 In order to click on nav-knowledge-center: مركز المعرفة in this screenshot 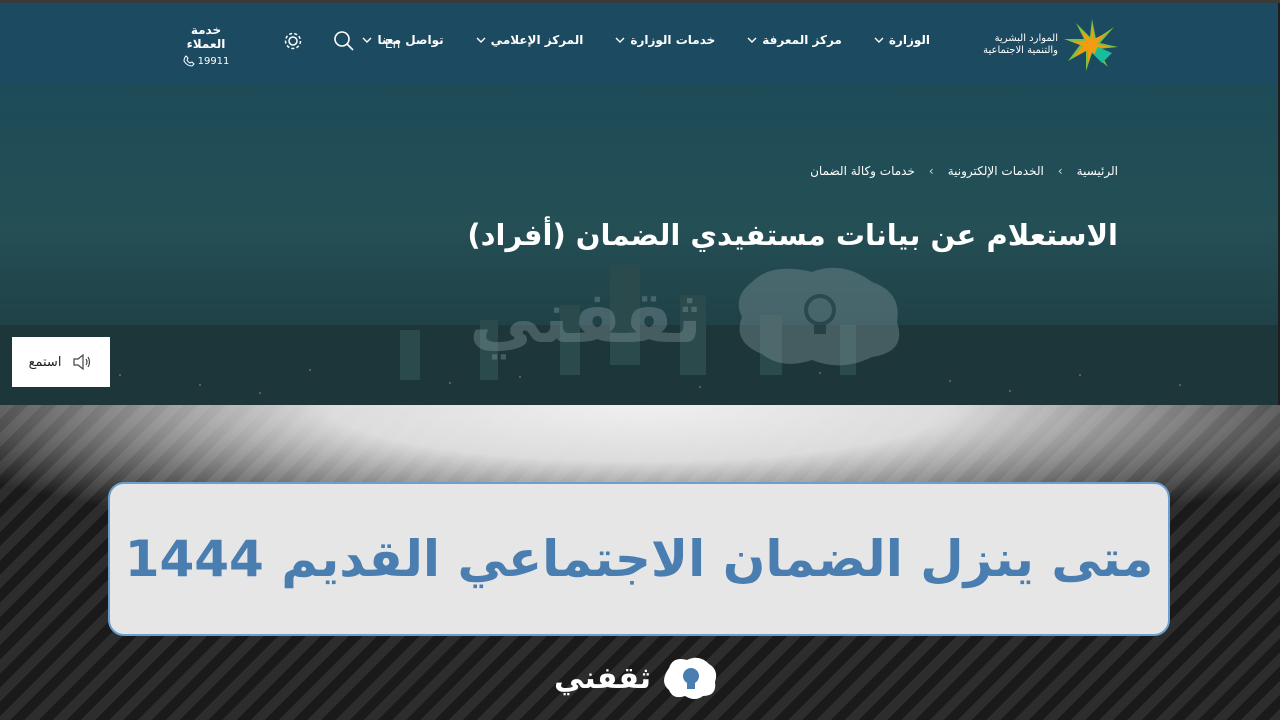, I will do `click(794, 40)`.